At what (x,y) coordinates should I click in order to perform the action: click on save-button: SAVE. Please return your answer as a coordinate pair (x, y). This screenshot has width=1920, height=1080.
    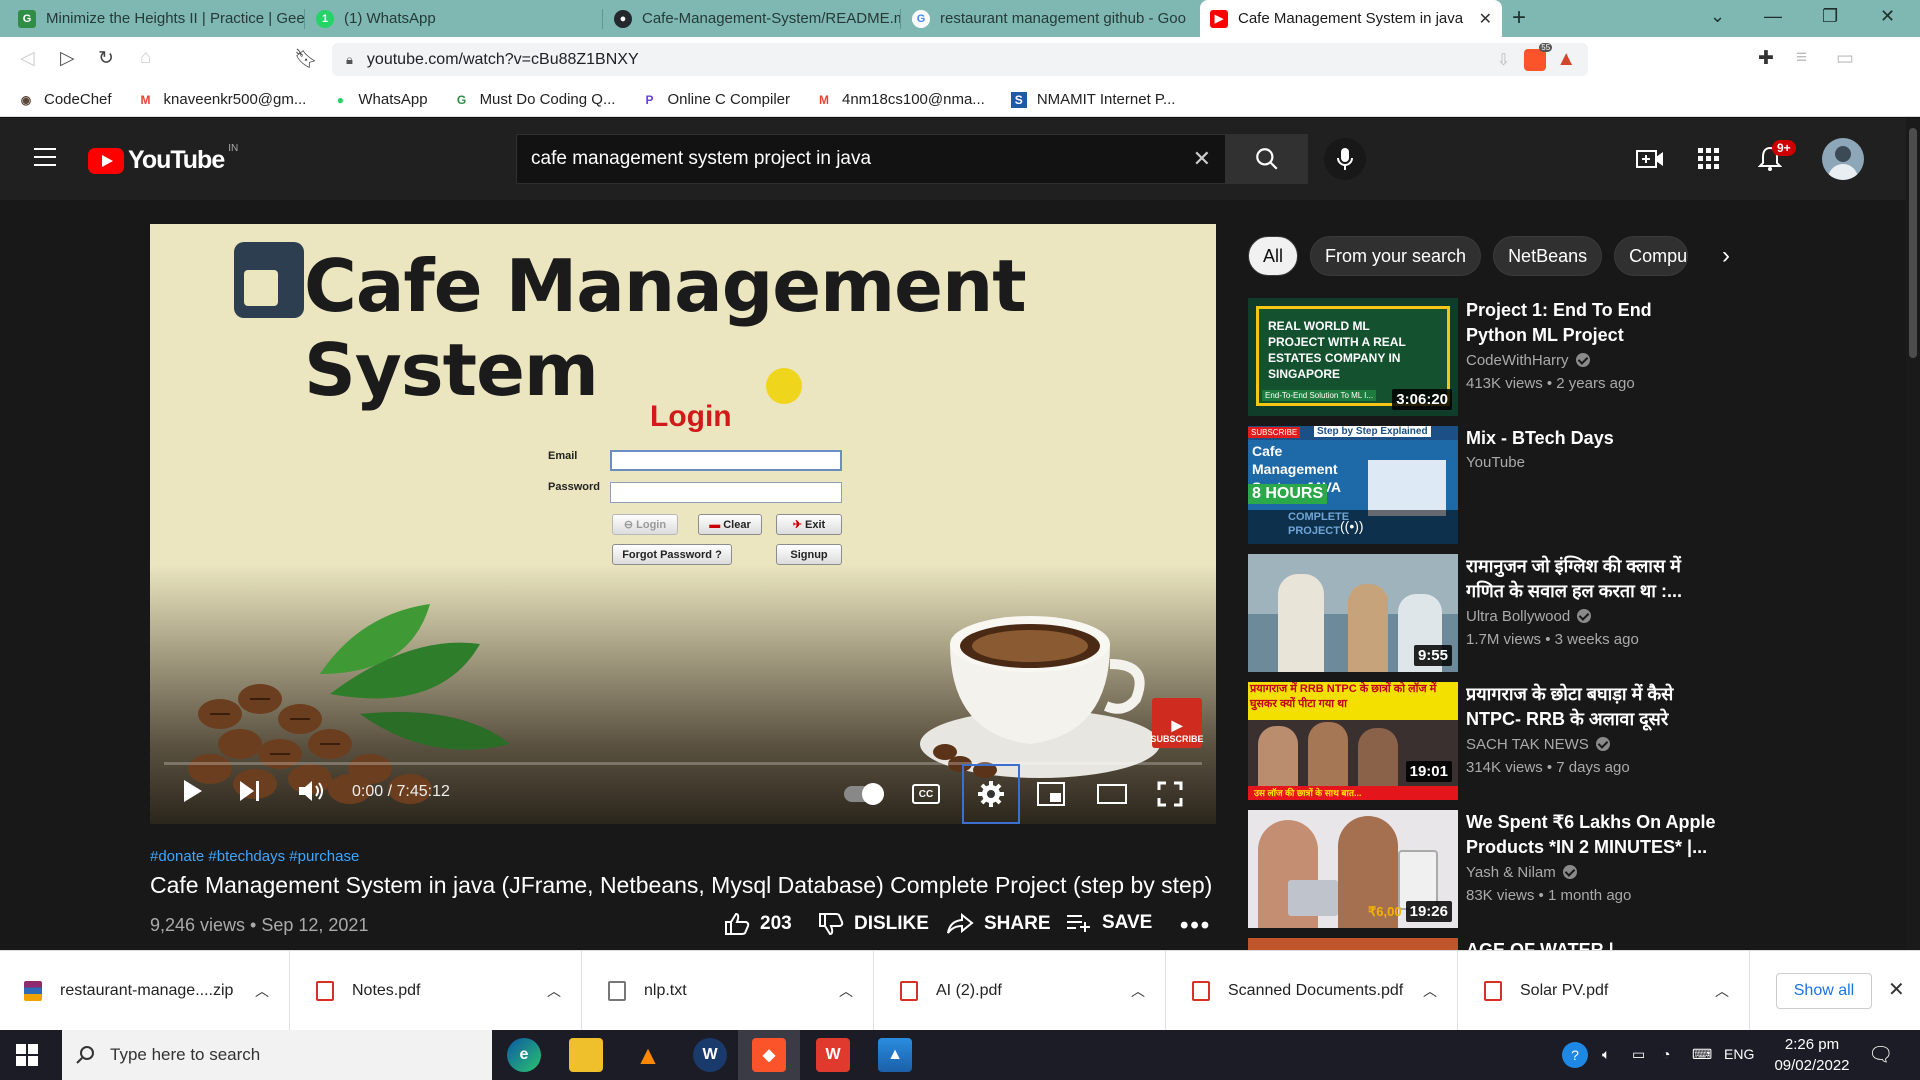
    Looking at the image, I should click on (1109, 923).